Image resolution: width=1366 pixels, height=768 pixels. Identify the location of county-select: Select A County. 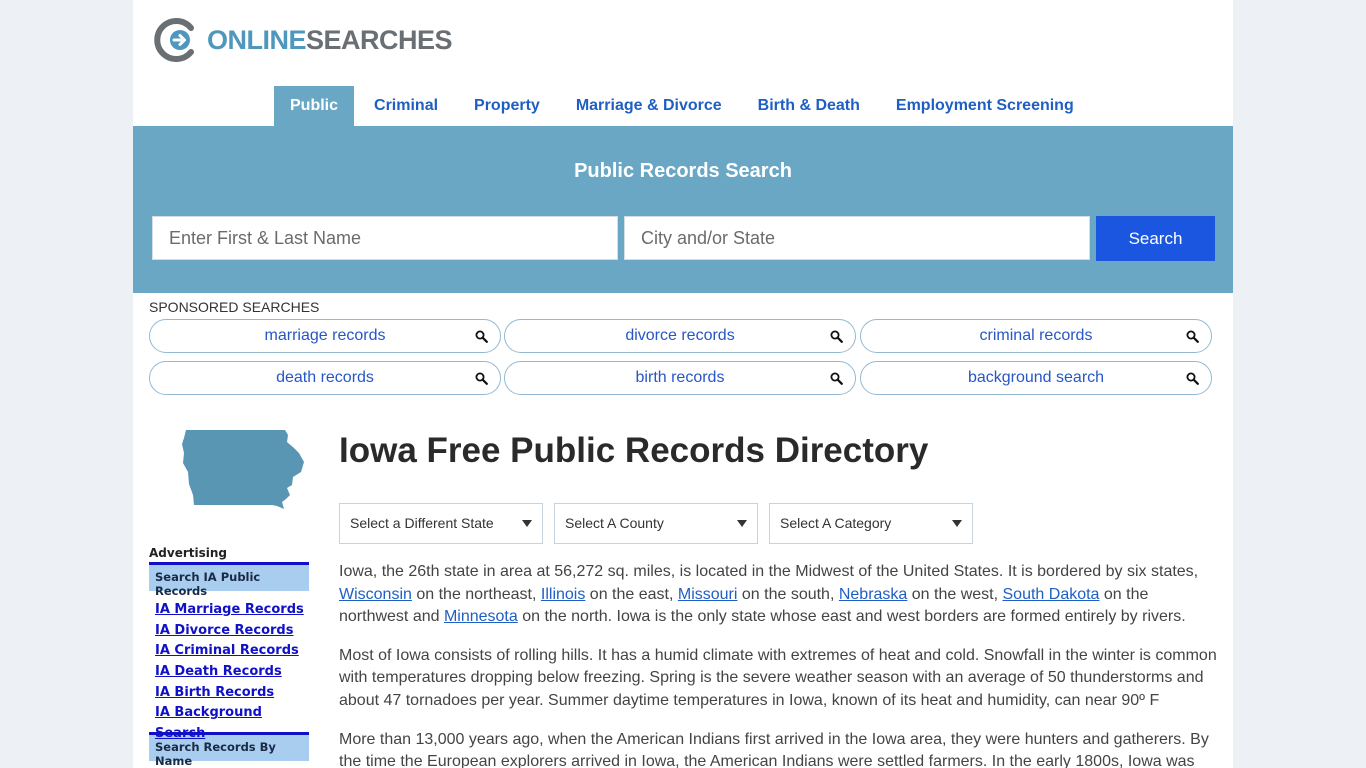
(656, 523).